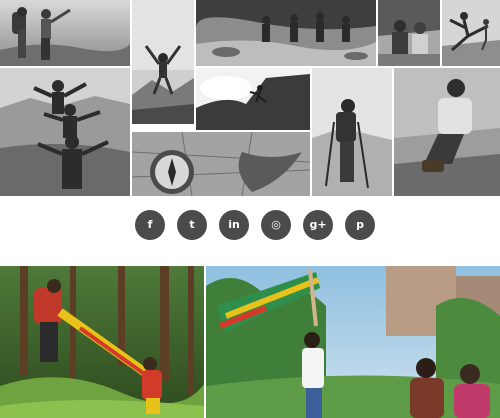 Image resolution: width=500 pixels, height=418 pixels. I want to click on twitter-icon: t, so click(192, 224).